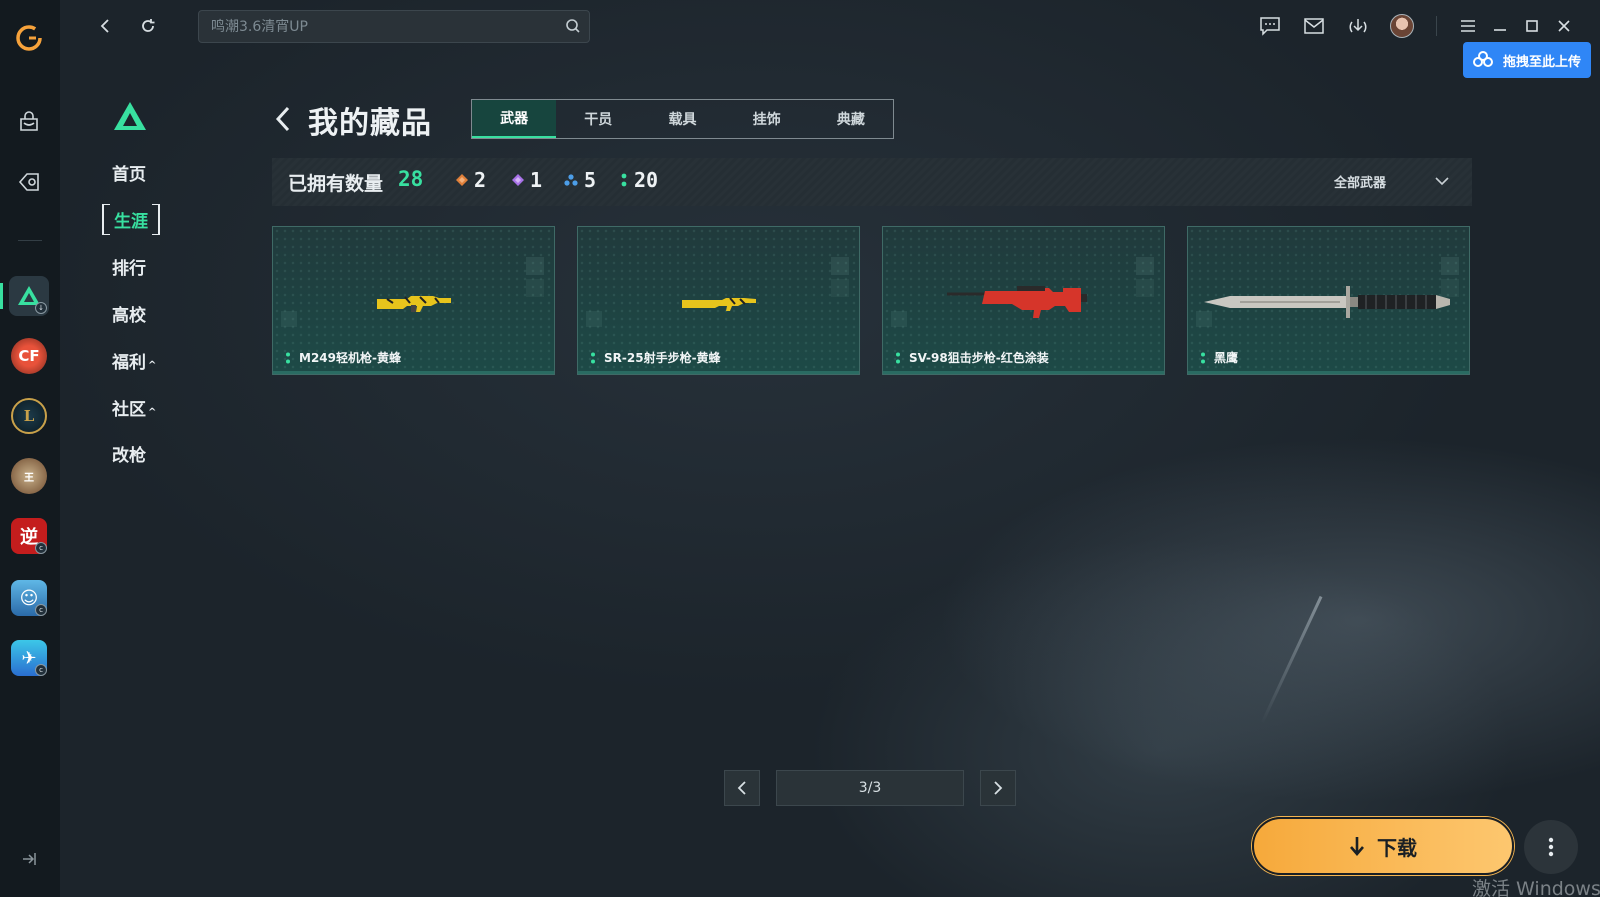  I want to click on league-game-icon: L, so click(29, 416).